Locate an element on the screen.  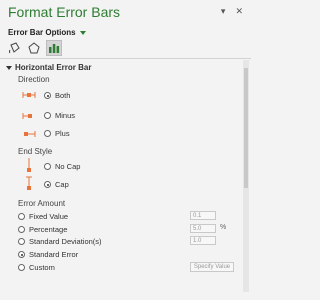
section-horizontal-error-bar: Horizontal Error Bar is located at coordinates (48, 67).